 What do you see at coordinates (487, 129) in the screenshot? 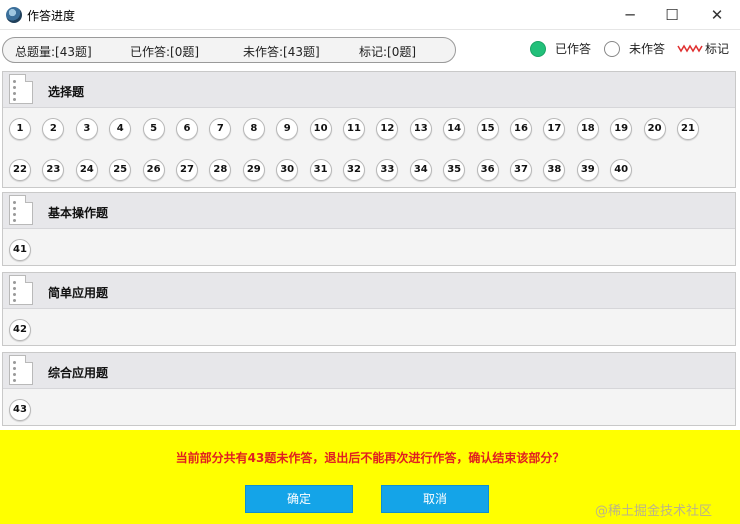
I see `question-number-button: 15` at bounding box center [487, 129].